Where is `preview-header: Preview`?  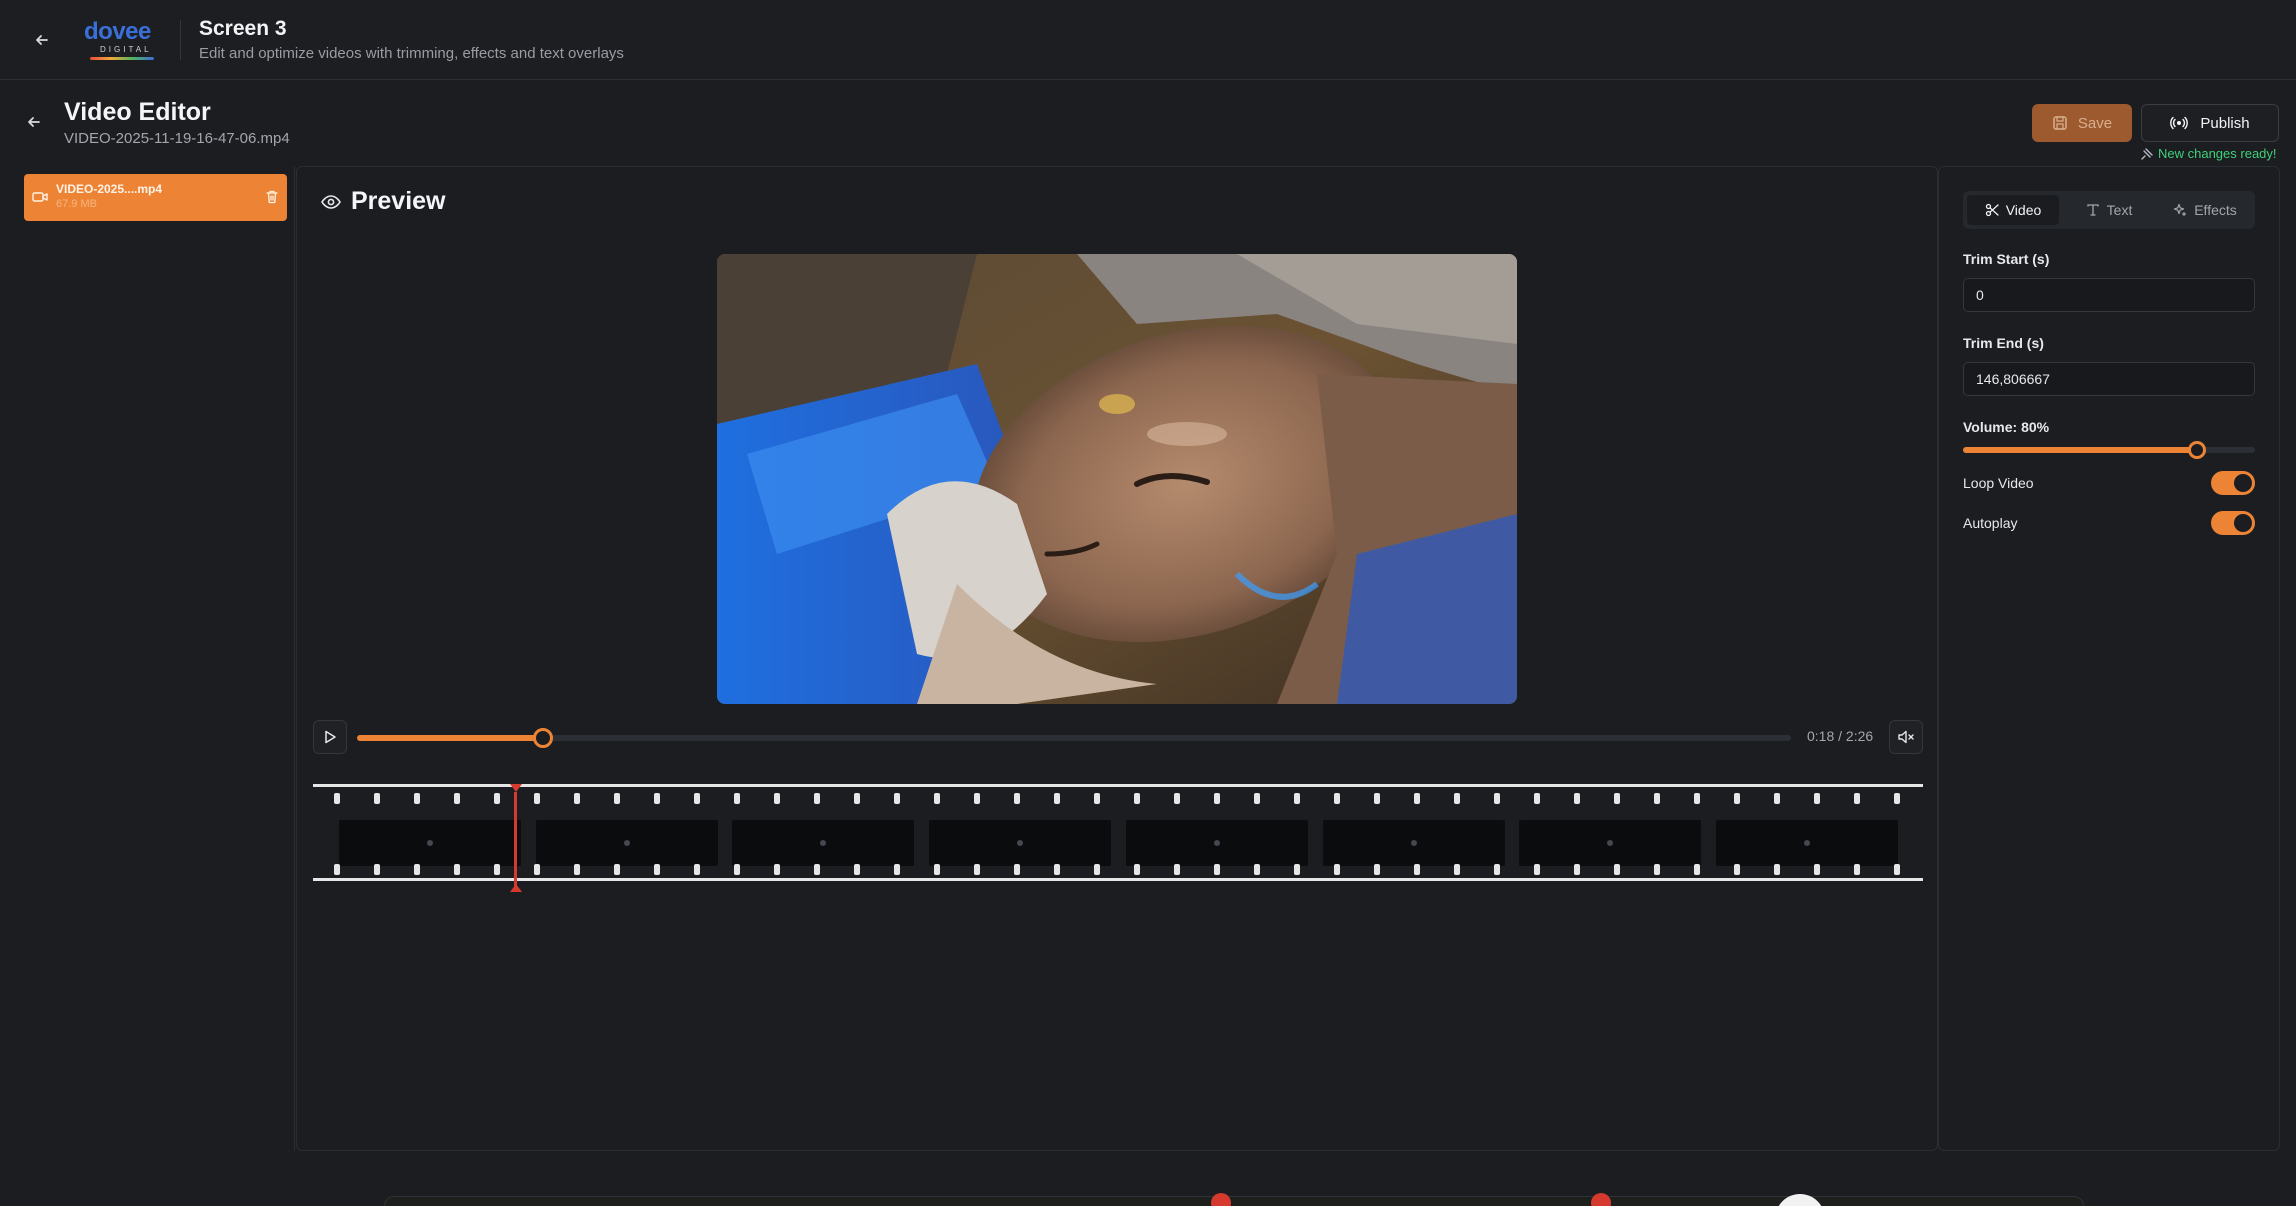 preview-header: Preview is located at coordinates (383, 201).